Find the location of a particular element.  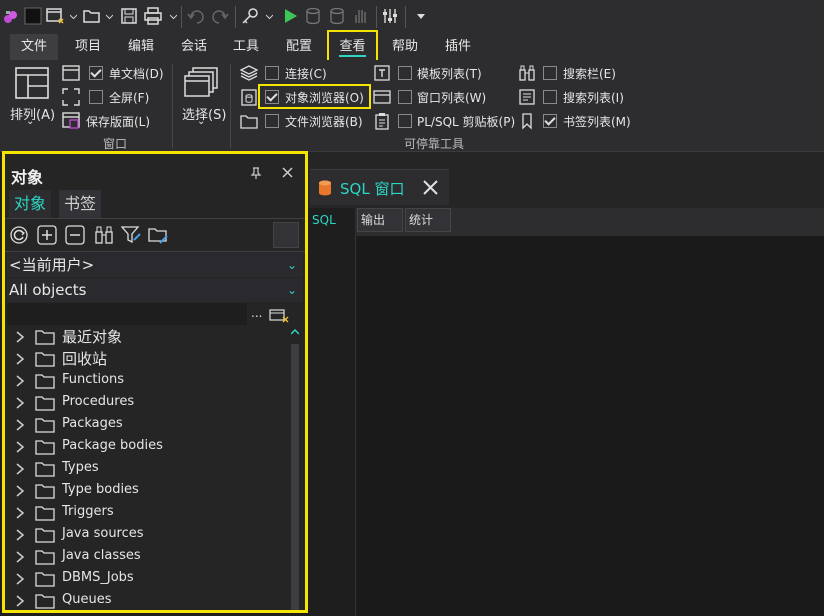

collapse-icon is located at coordinates (75, 235).